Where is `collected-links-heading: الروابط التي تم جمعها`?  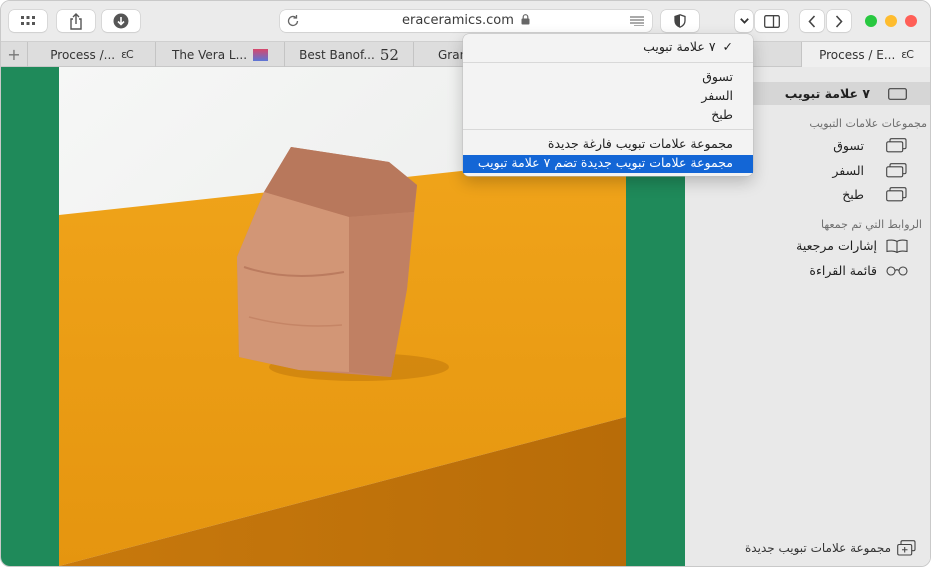
collected-links-heading: الروابط التي تم جمعها is located at coordinates (871, 224).